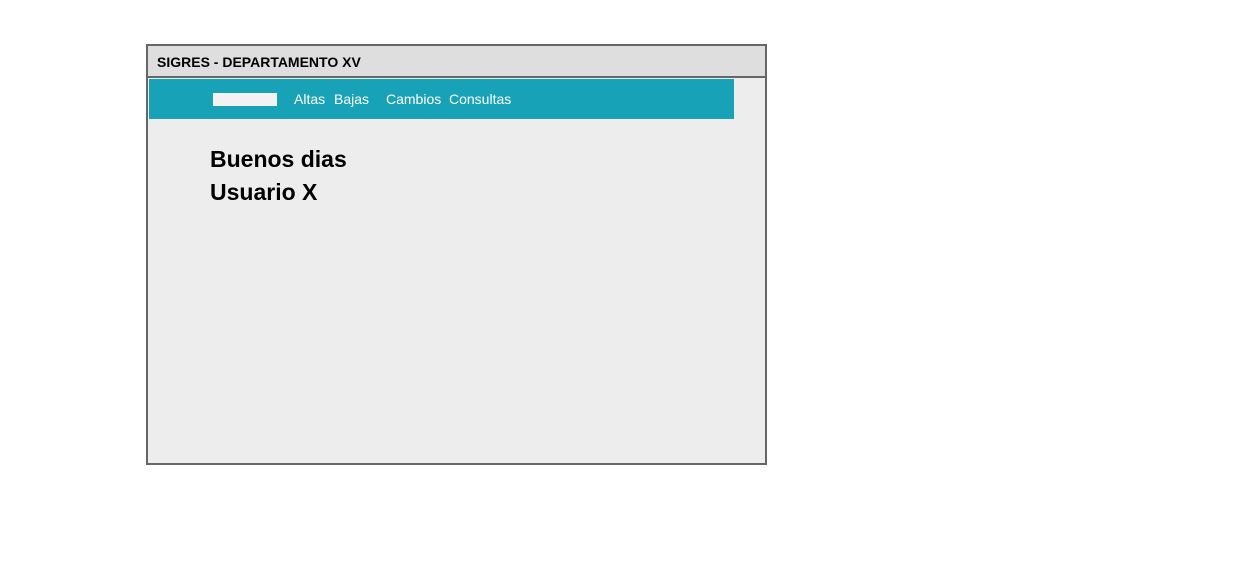 The height and width of the screenshot is (573, 1251). Describe the element at coordinates (456, 62) in the screenshot. I see `title-bar: SIGRES - DEPARTAMENTO XV` at that location.